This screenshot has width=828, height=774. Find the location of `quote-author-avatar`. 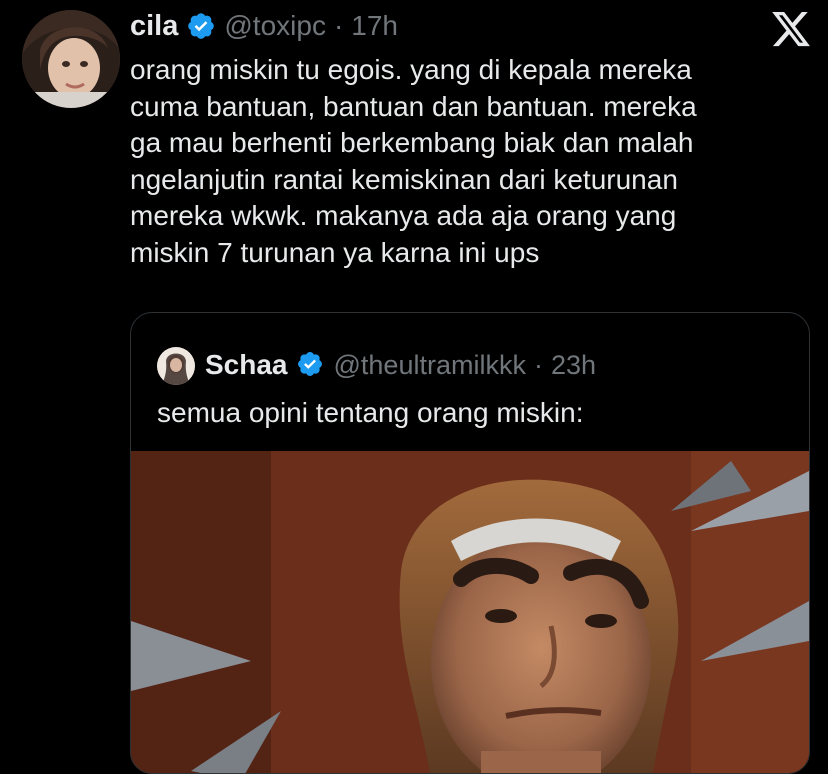

quote-author-avatar is located at coordinates (176, 366).